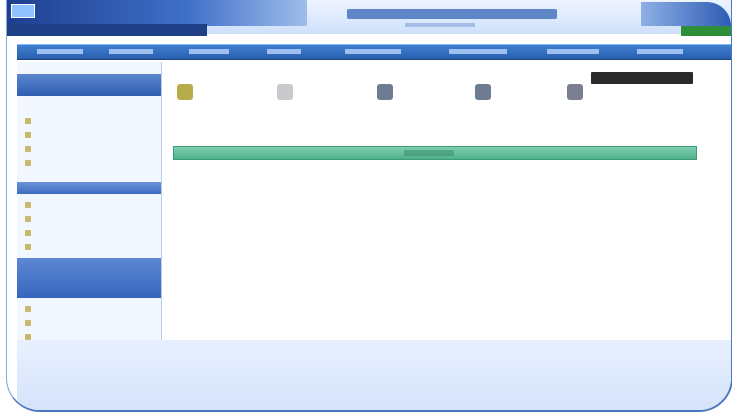 The image size is (732, 415). Describe the element at coordinates (285, 92) in the screenshot. I see `document-icon` at that location.